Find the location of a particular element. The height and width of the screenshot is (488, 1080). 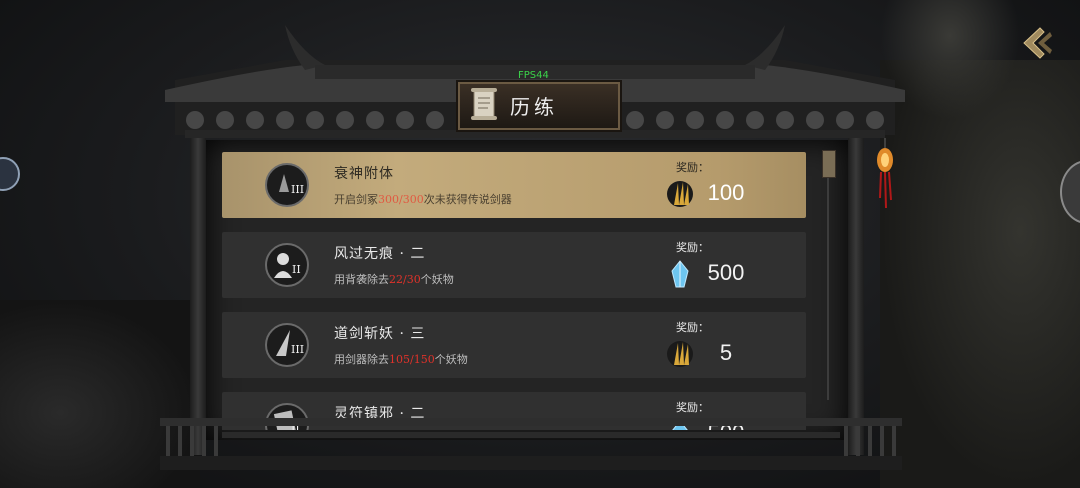

pavilion-post-left is located at coordinates (198, 295).